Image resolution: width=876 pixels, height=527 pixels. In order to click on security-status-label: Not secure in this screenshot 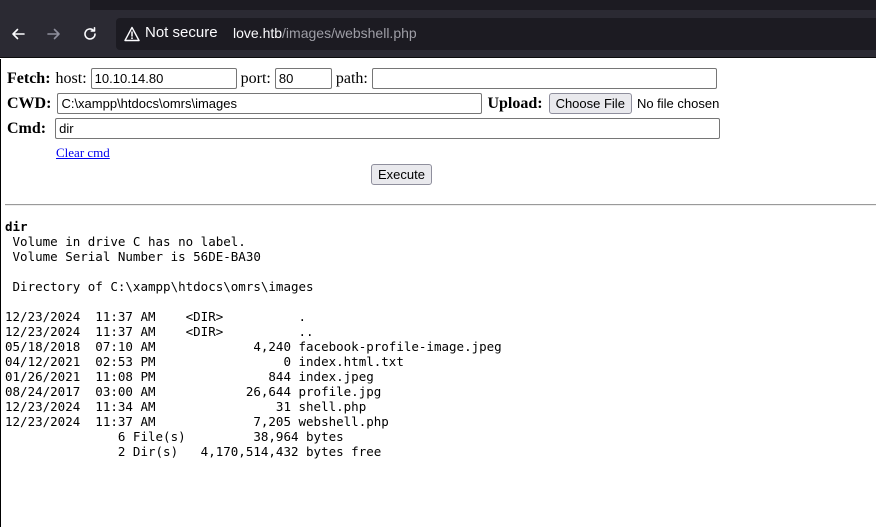, I will do `click(181, 32)`.